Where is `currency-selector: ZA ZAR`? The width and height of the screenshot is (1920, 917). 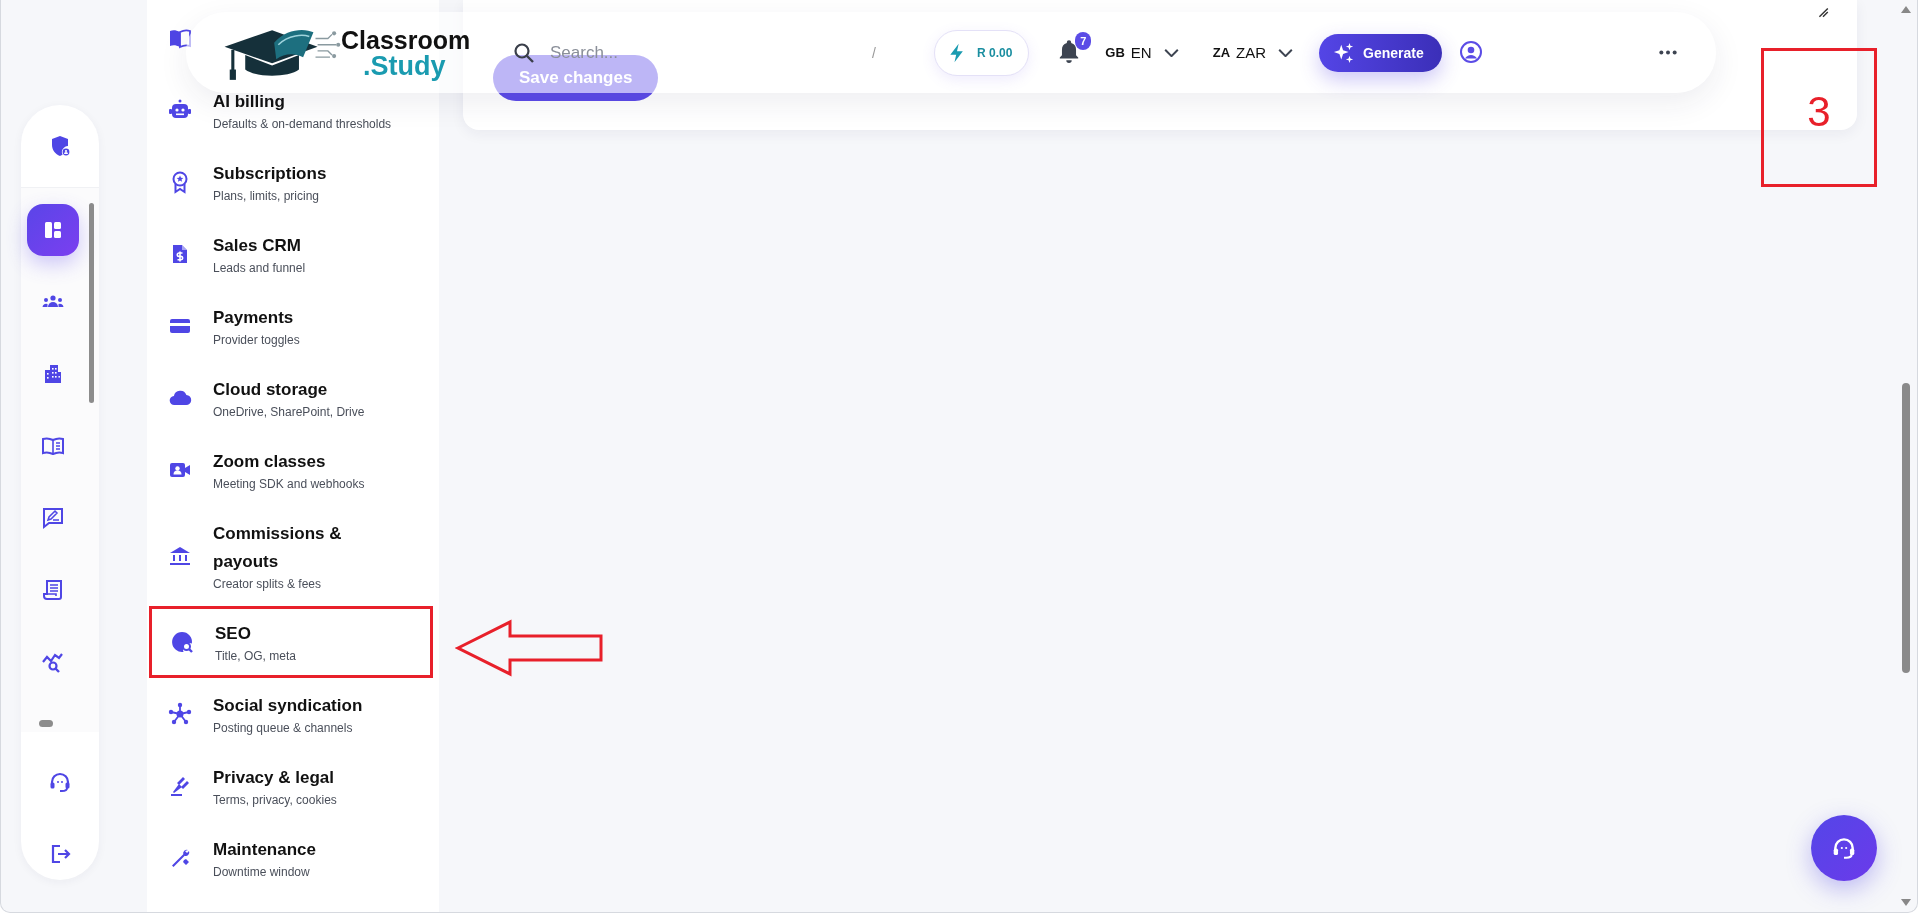 currency-selector: ZA ZAR is located at coordinates (1253, 52).